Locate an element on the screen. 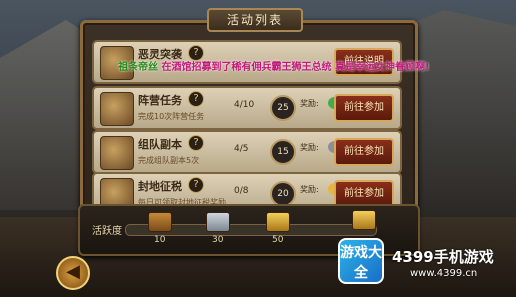 This screenshot has height=297, width=516. activity-row-team-dungeon: 组队副本 ? 完成组队副本5次 4/5 15 奖励: 前往参加 is located at coordinates (247, 152).